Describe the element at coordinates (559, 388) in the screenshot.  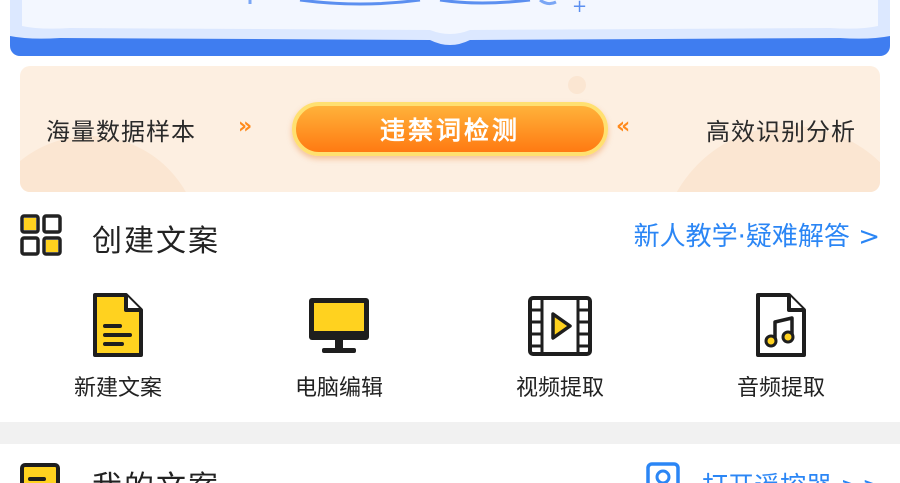
I see `tool-label: 视频提取` at that location.